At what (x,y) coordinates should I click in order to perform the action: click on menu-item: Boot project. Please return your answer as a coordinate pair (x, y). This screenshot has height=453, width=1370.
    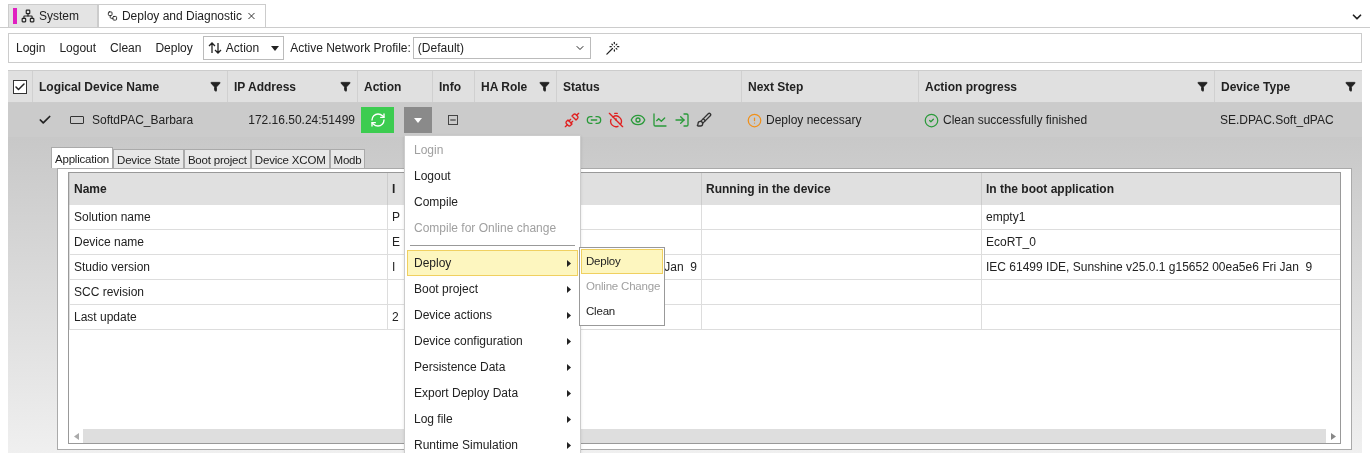
    Looking at the image, I should click on (492, 289).